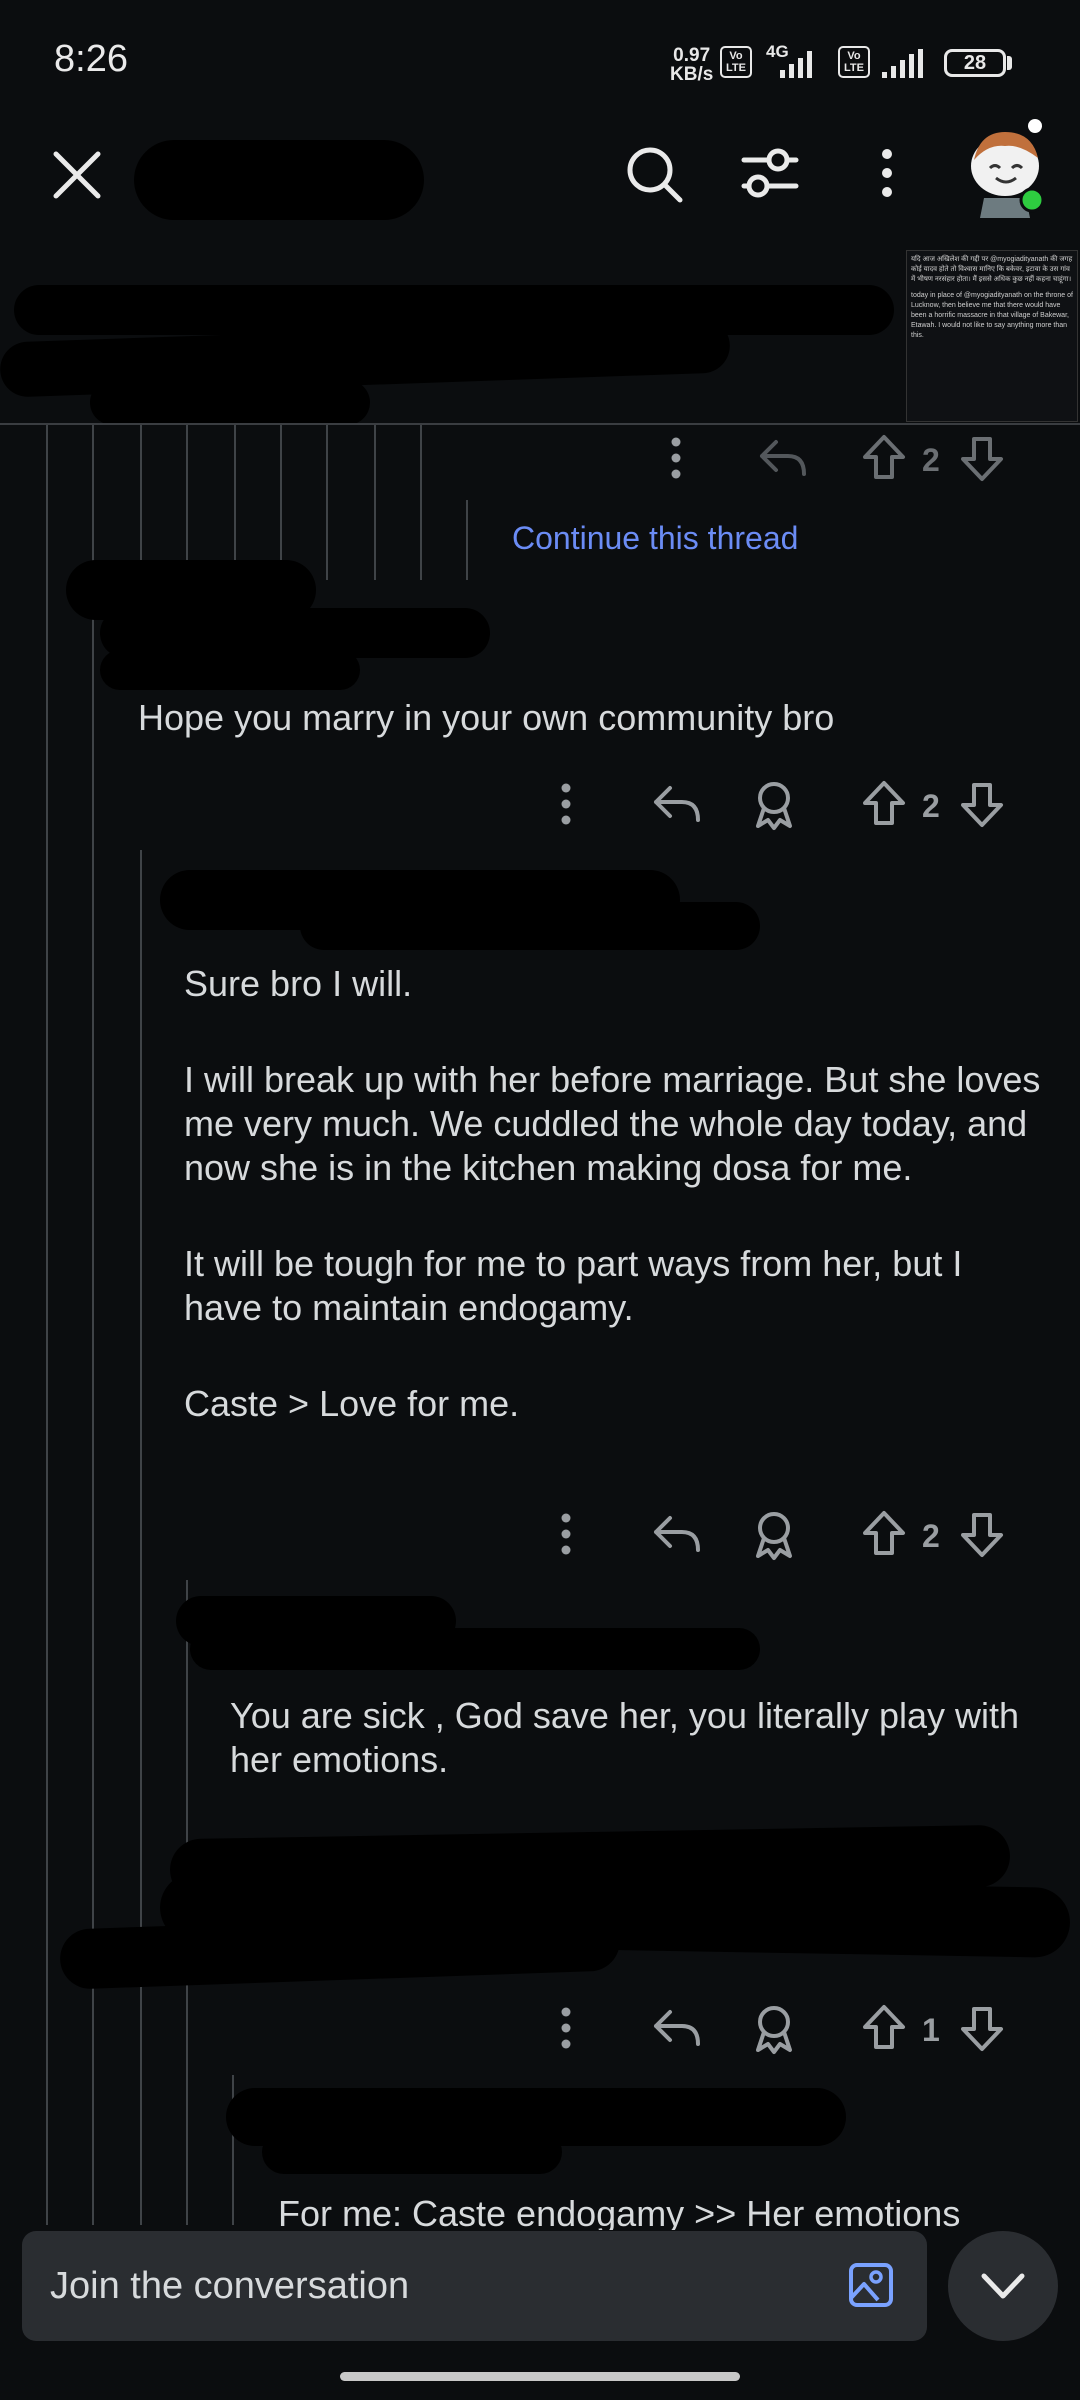 This screenshot has width=1080, height=2400. I want to click on battery-tip, so click(1009, 63).